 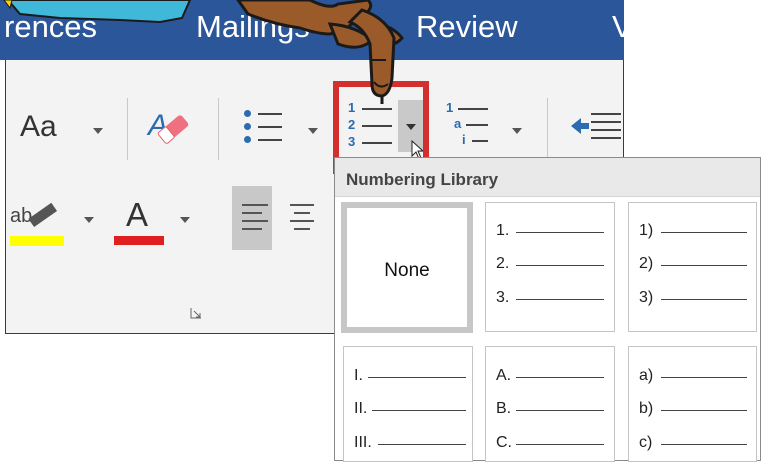 I want to click on none-label: None, so click(x=407, y=270).